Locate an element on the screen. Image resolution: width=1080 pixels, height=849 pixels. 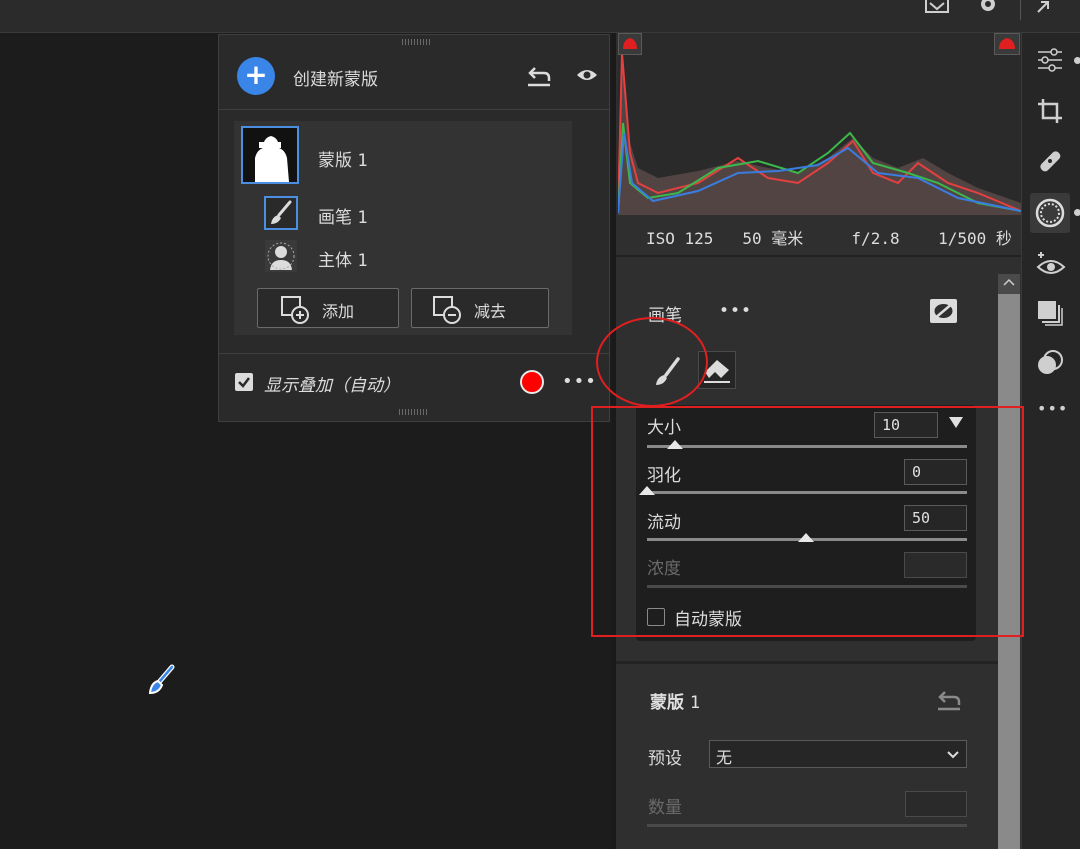
exif-aperture: f/2.8 is located at coordinates (875, 238).